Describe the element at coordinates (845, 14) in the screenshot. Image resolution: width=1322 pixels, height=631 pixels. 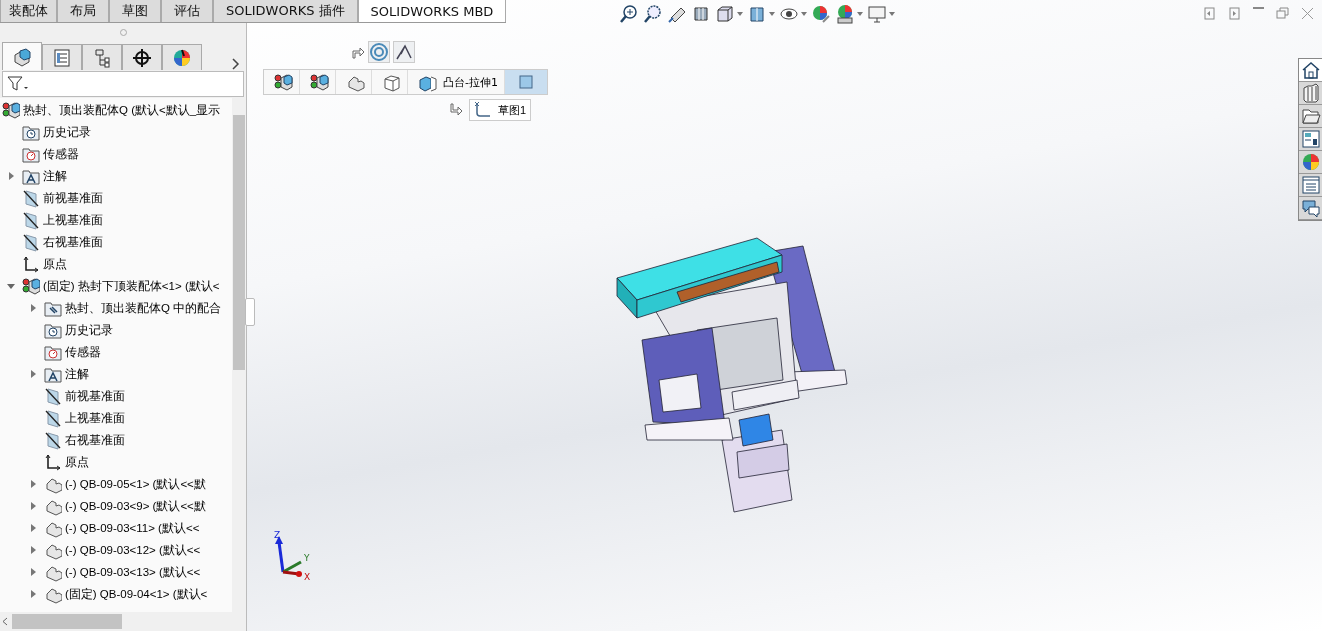
I see `scene-icon` at that location.